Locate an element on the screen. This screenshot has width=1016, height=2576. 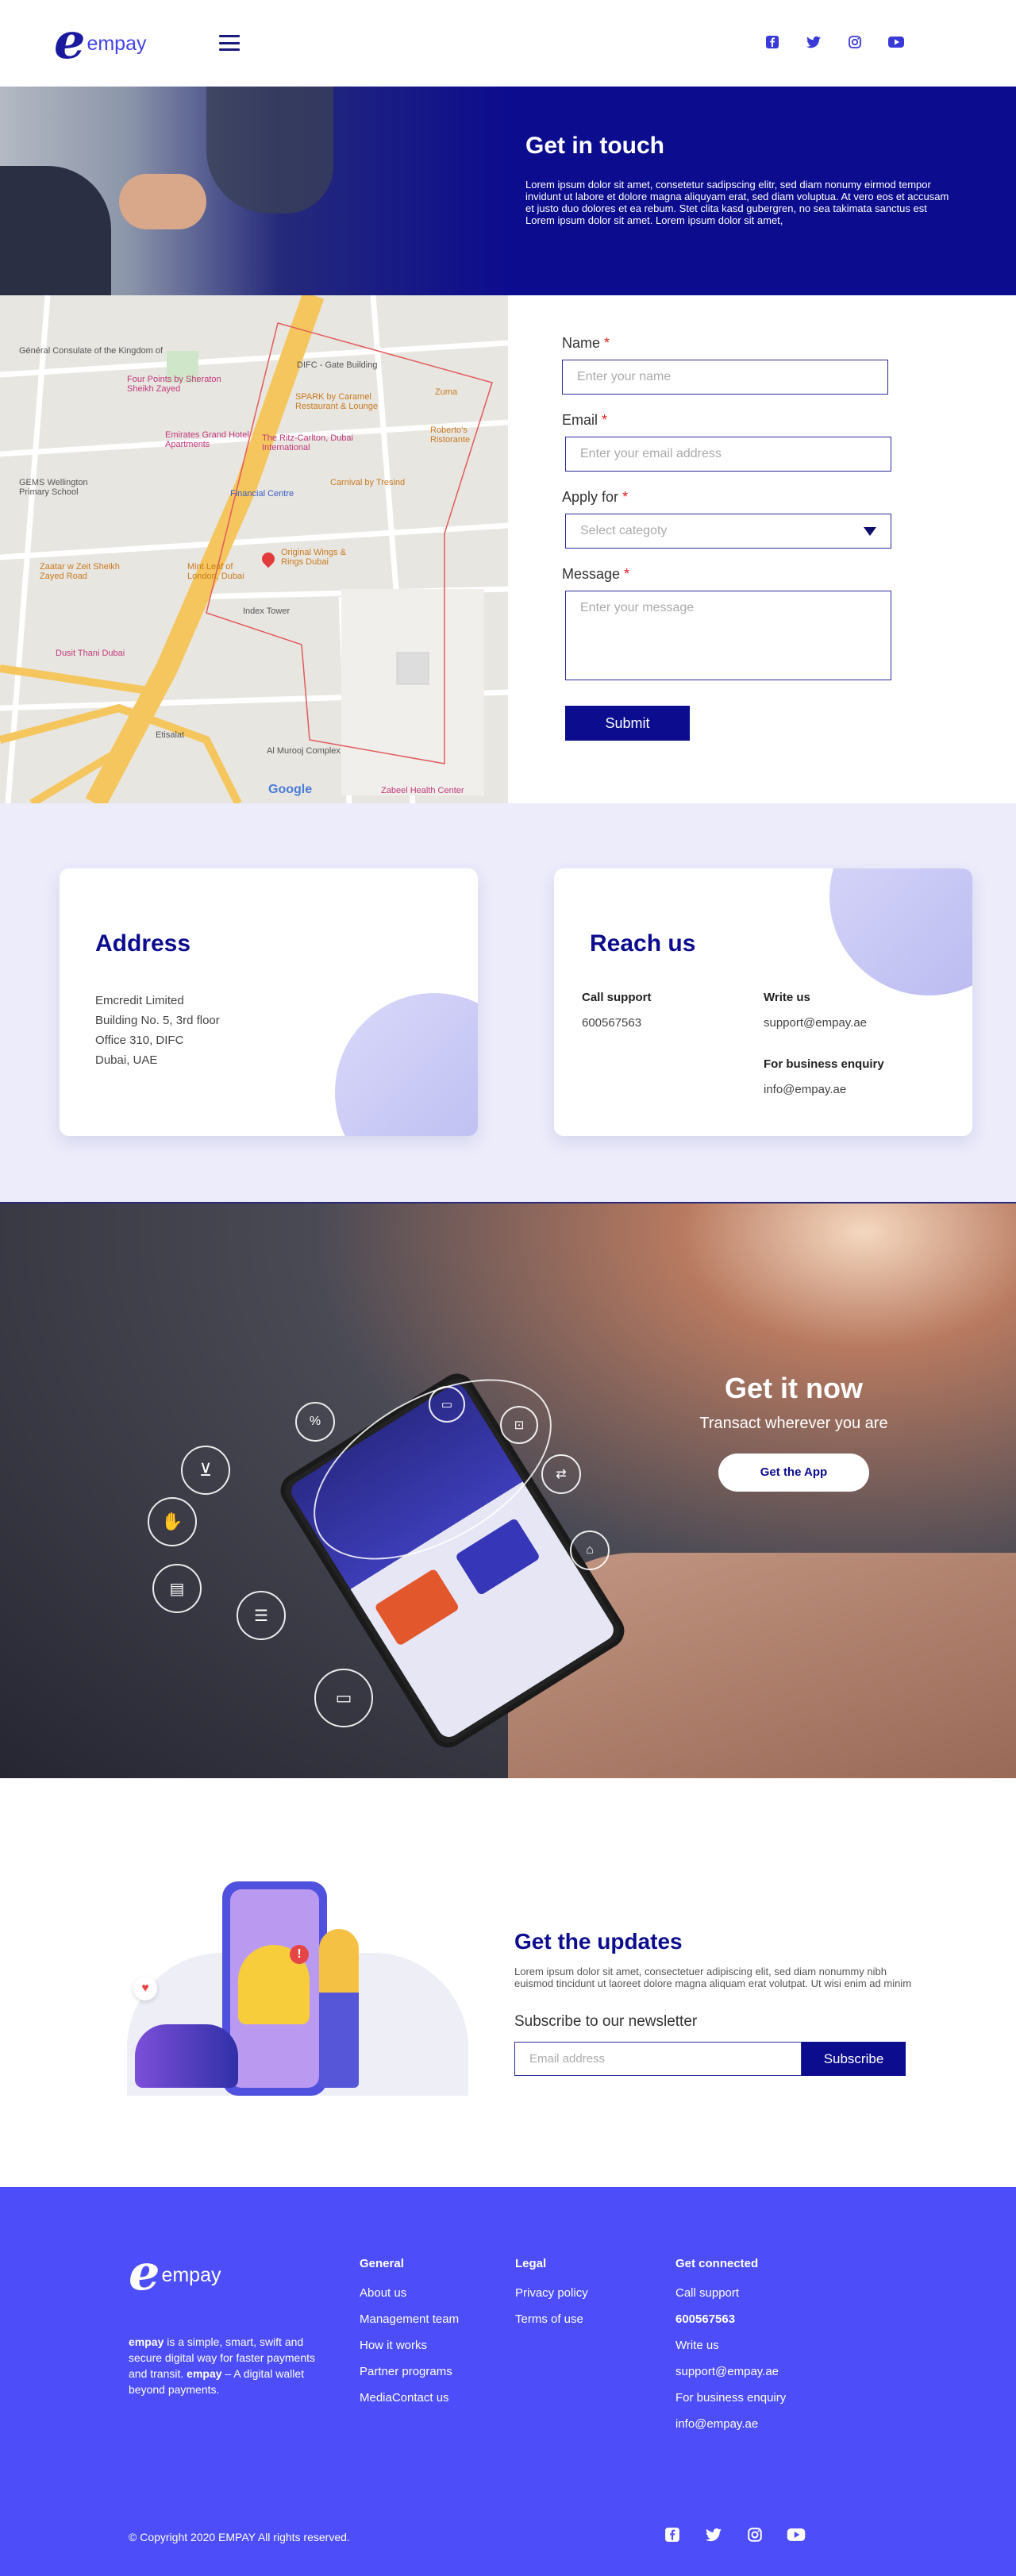
map-label: Original Wings & Rings Dubai is located at coordinates (313, 557).